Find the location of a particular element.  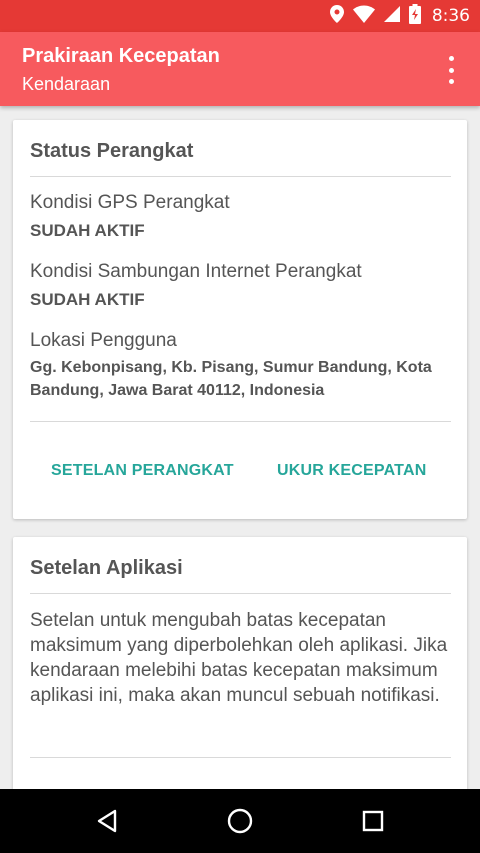

gps-label: Kondisi GPS Perangkat is located at coordinates (130, 202).